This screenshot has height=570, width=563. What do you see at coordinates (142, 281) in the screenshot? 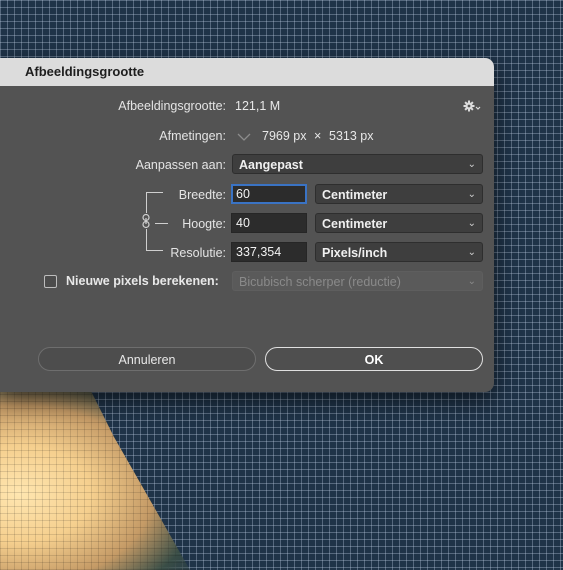
I see `resample-label: Nieuwe pixels berekenen:` at bounding box center [142, 281].